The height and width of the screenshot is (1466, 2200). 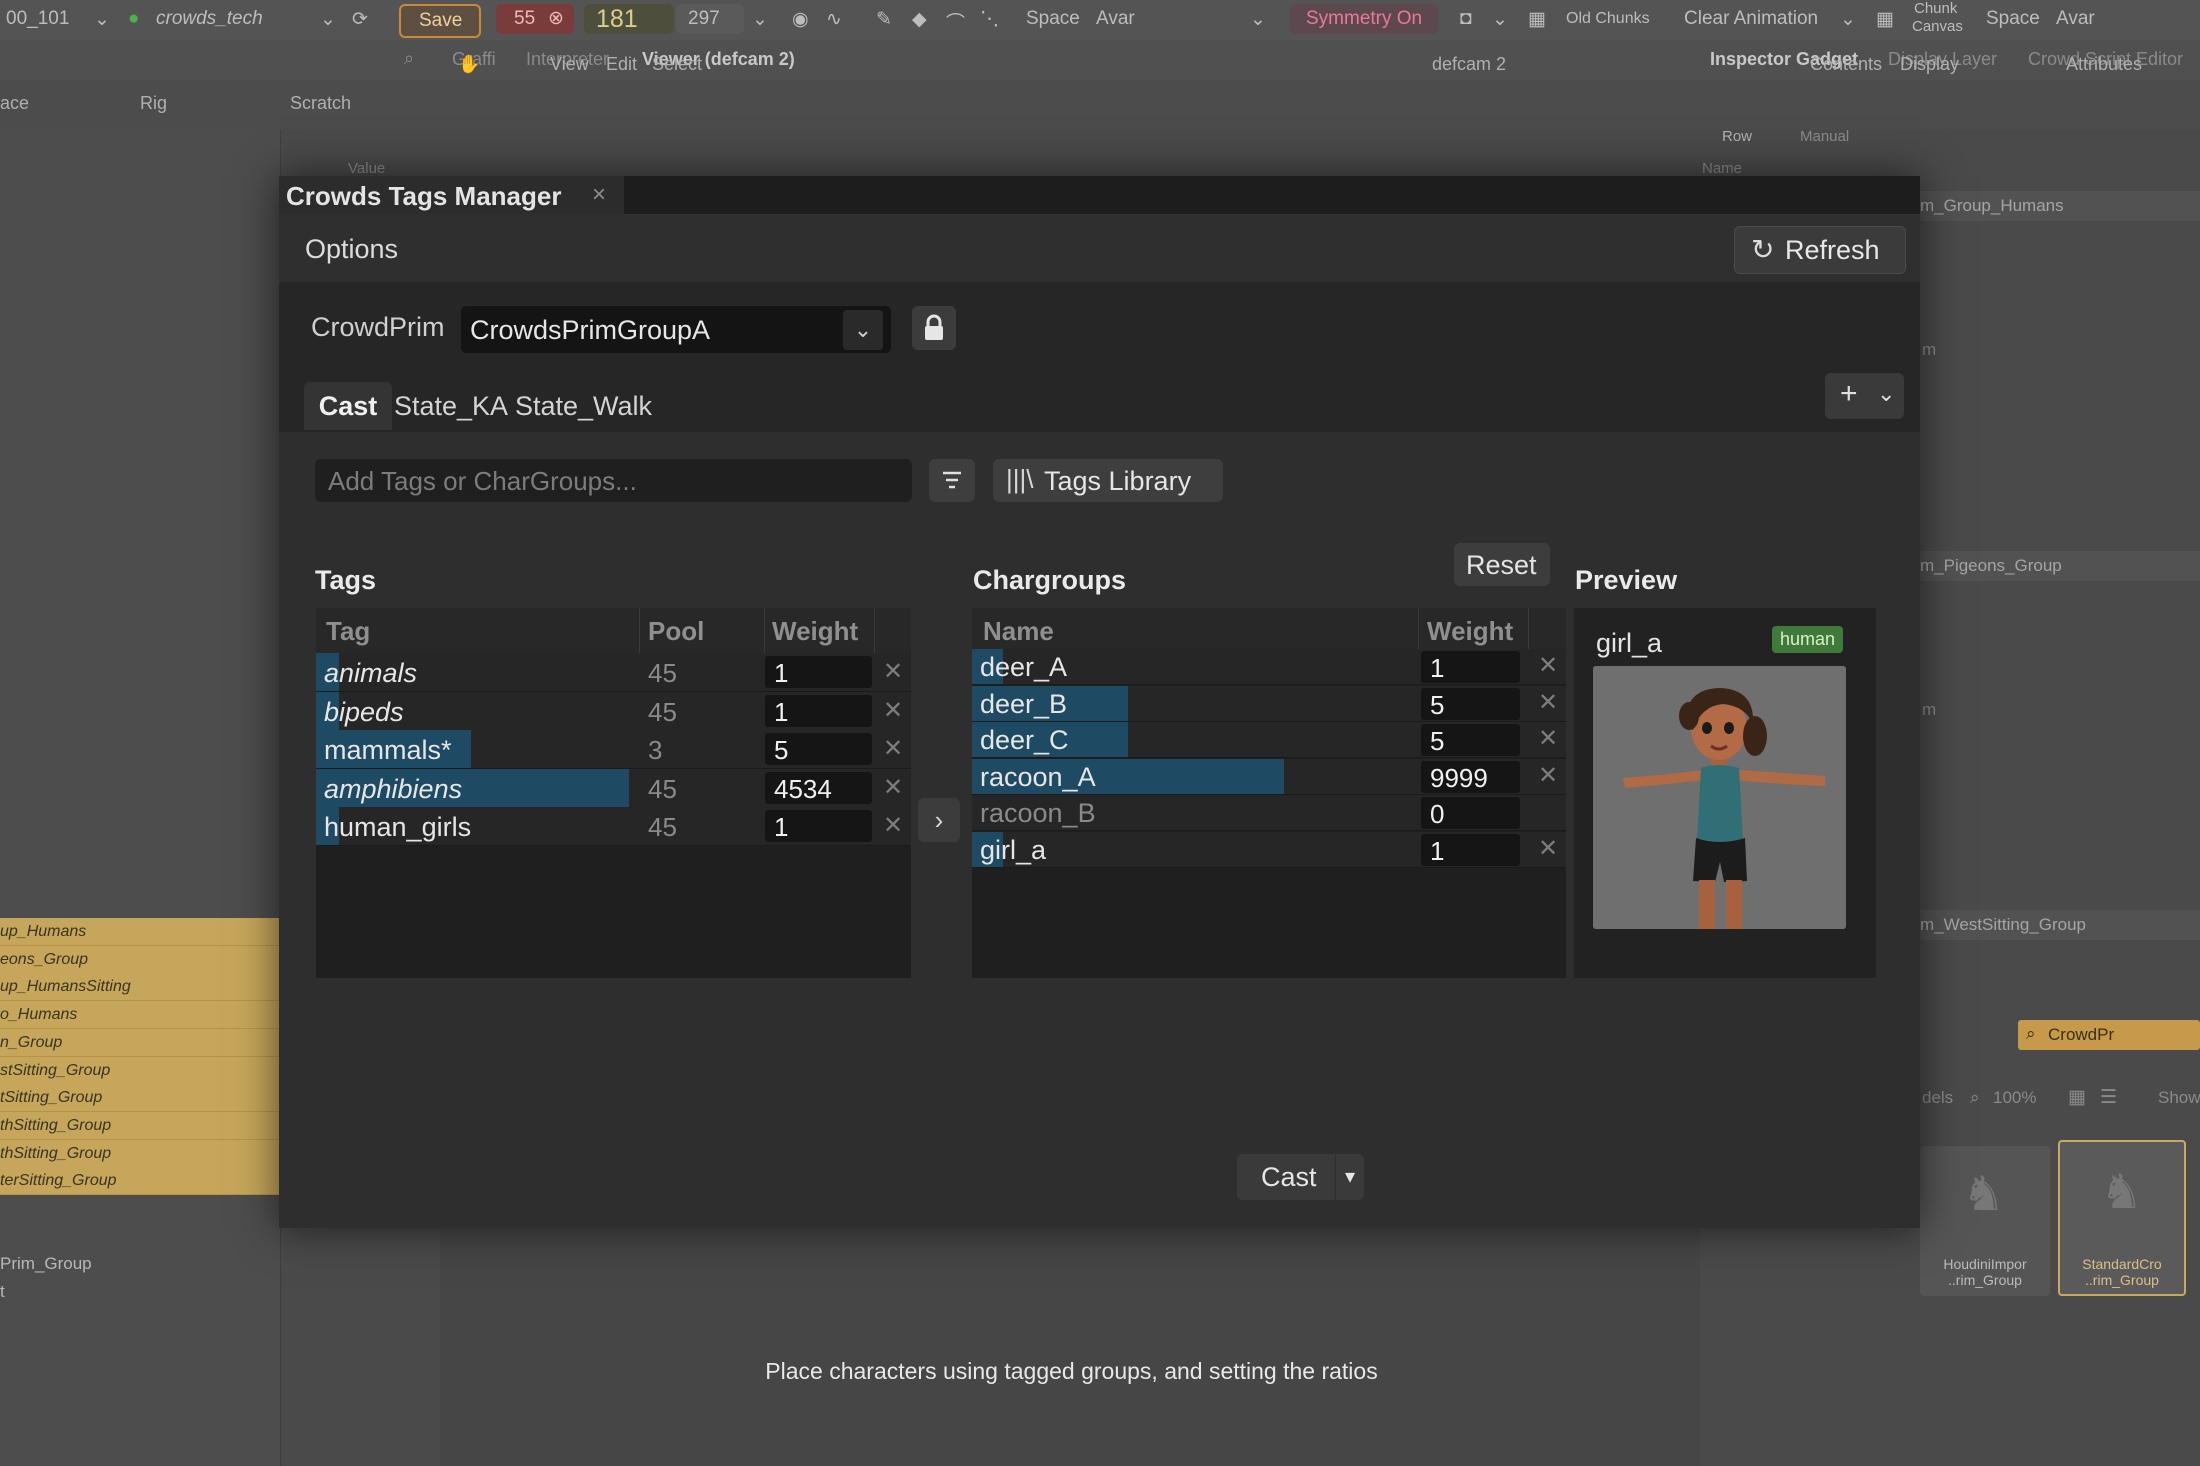 What do you see at coordinates (451, 406) in the screenshot?
I see `tab-state-ka: State_KA` at bounding box center [451, 406].